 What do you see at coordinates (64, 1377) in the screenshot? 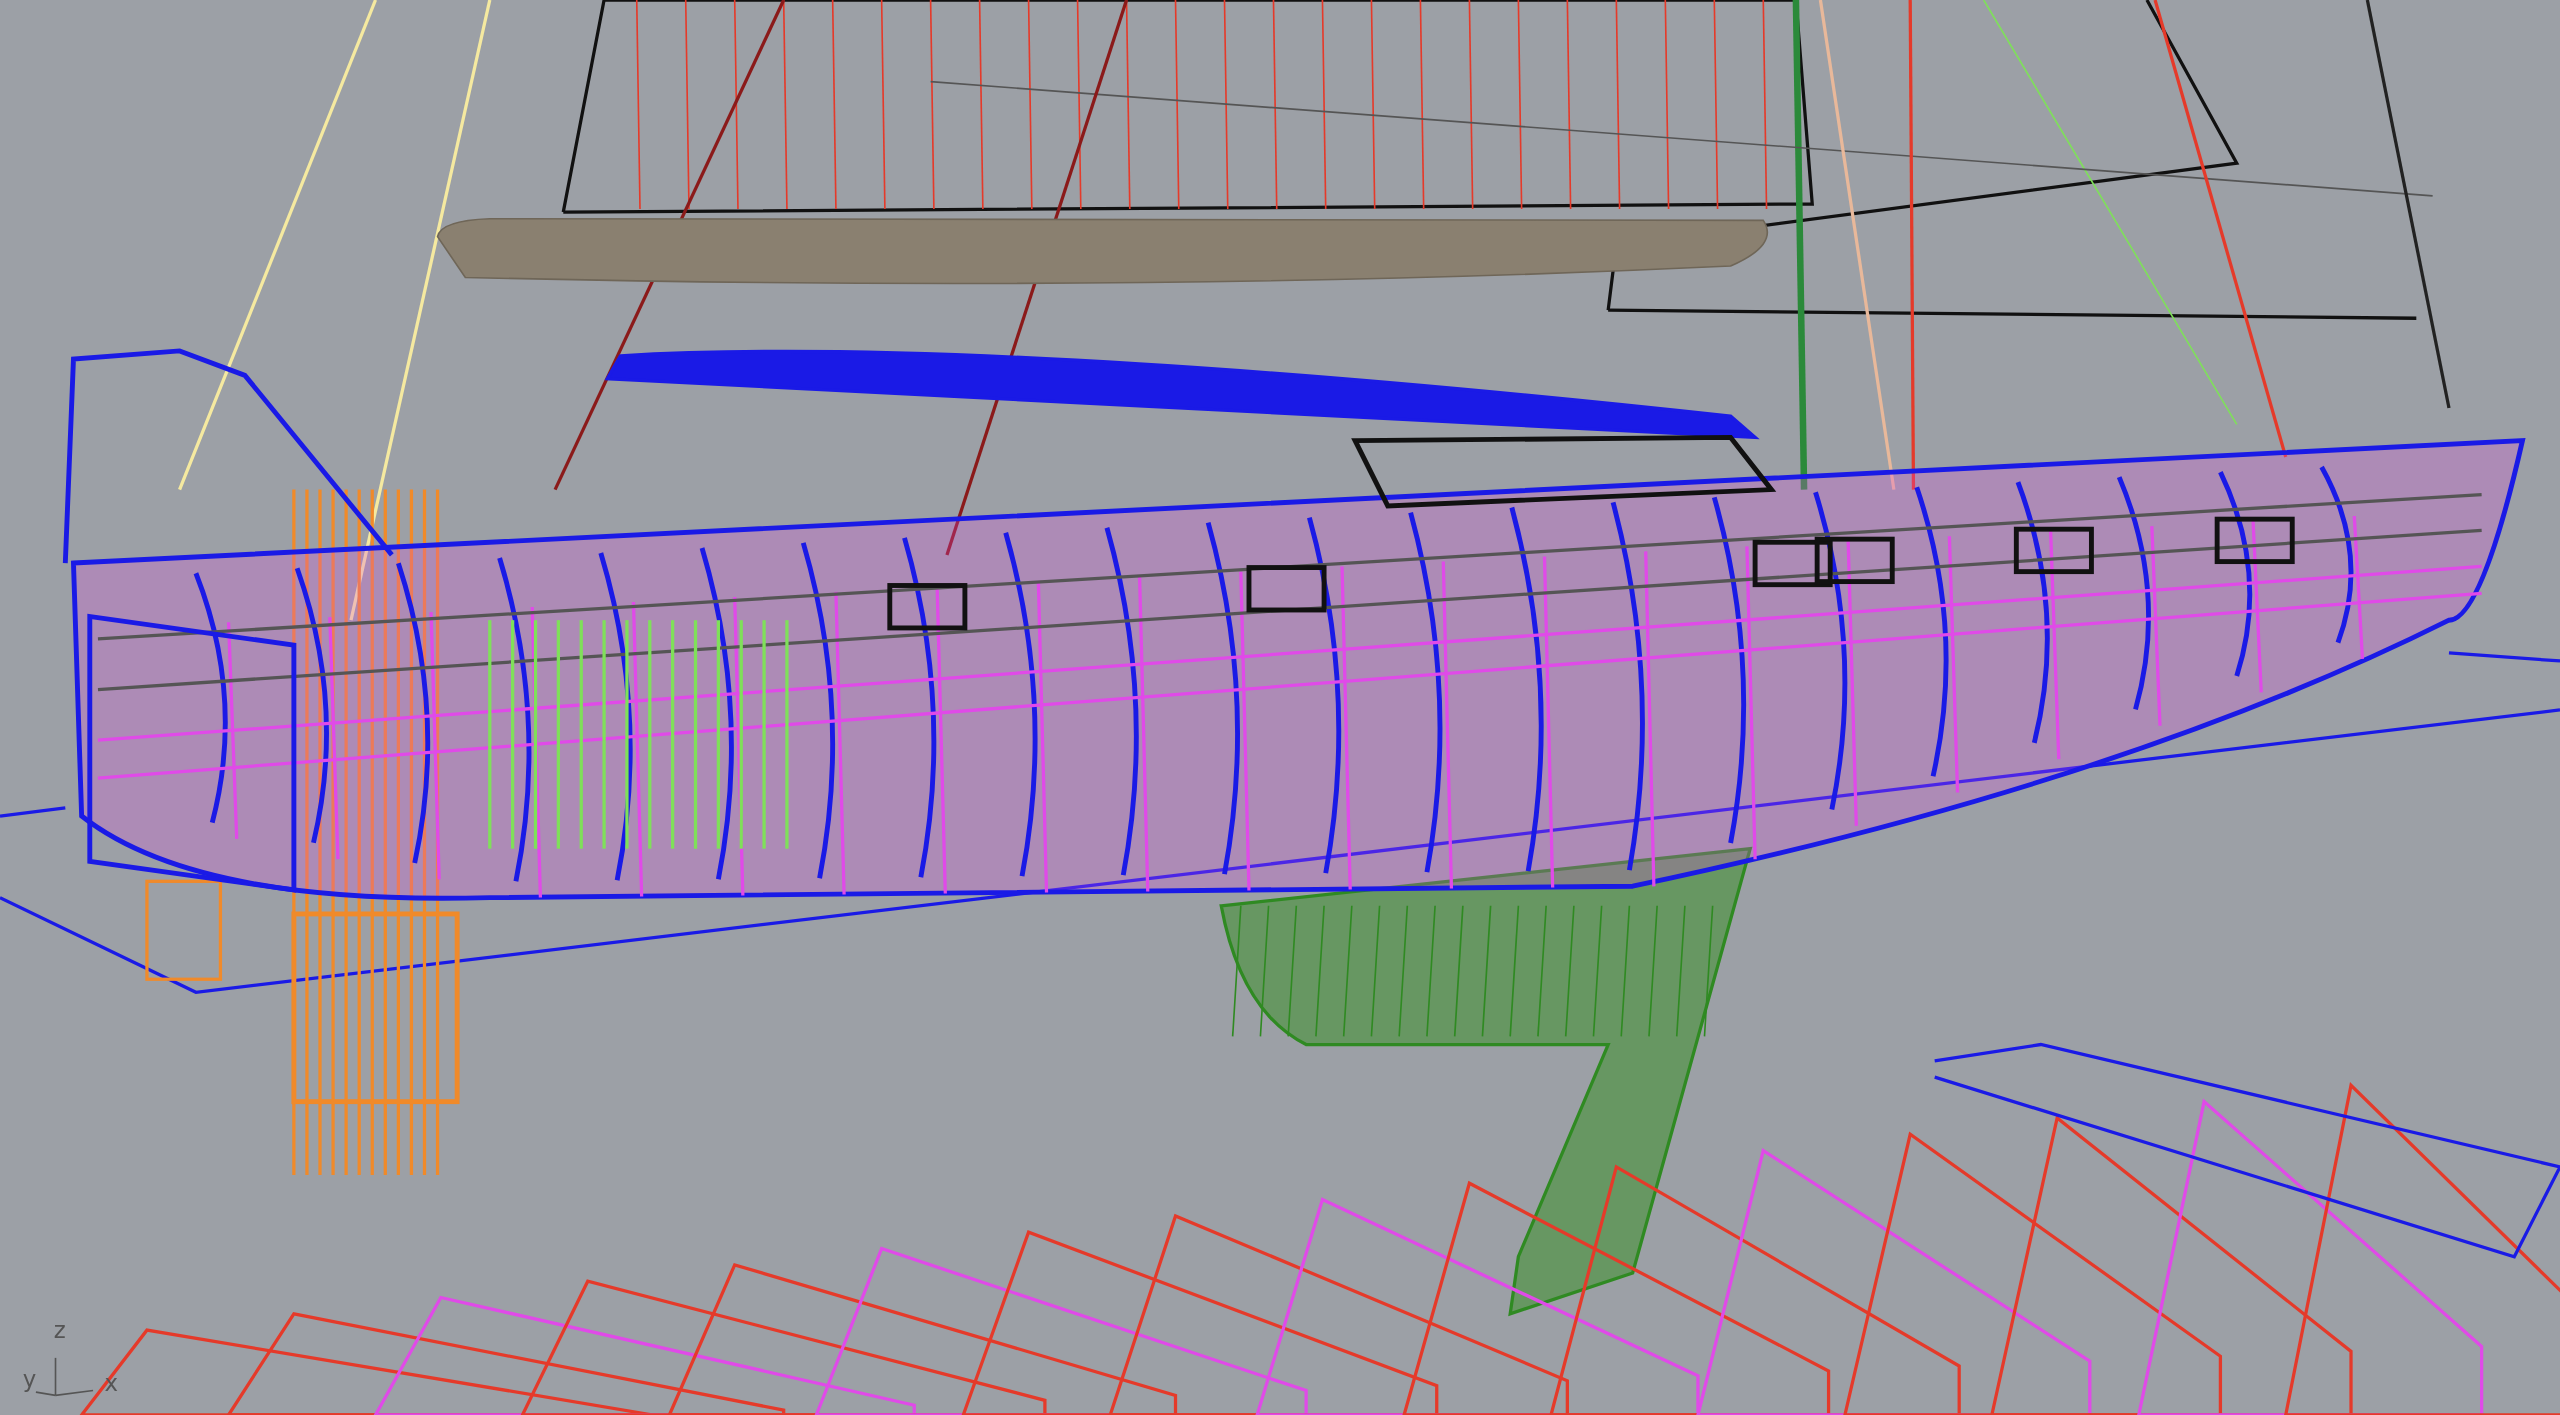
I see `axis-gizmo-icon` at bounding box center [64, 1377].